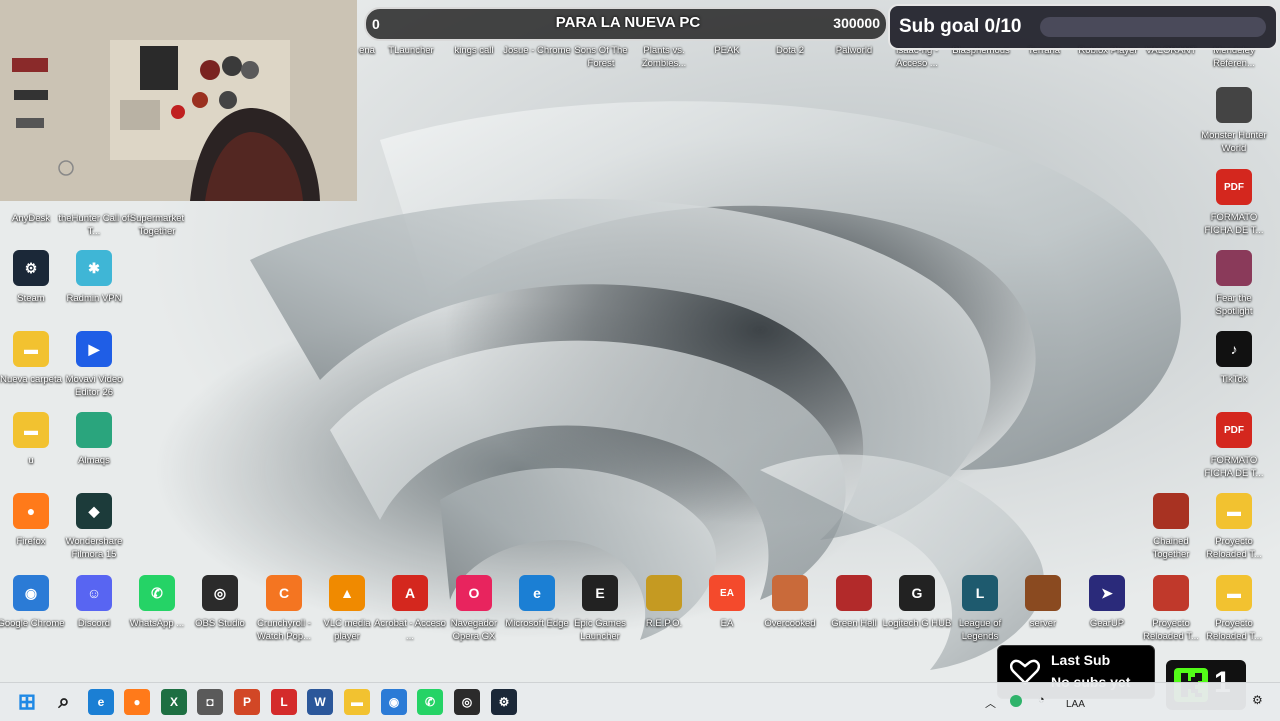  I want to click on explorer-button: ▬, so click(357, 702).